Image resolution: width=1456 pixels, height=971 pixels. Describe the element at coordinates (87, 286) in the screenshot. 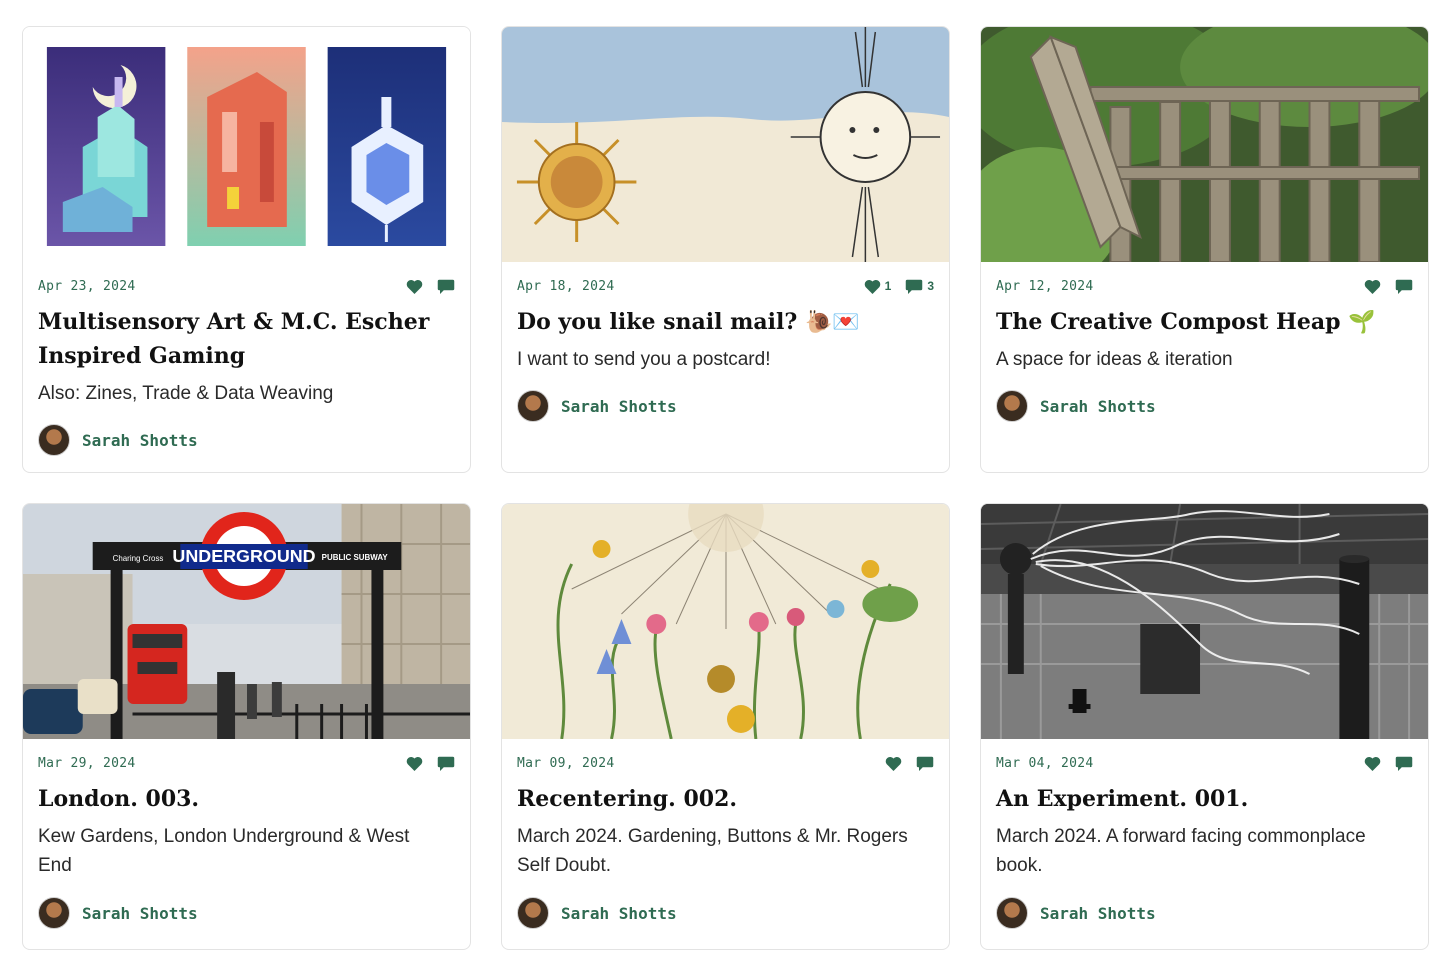

I see `post-date: Apr 23, 2024` at that location.